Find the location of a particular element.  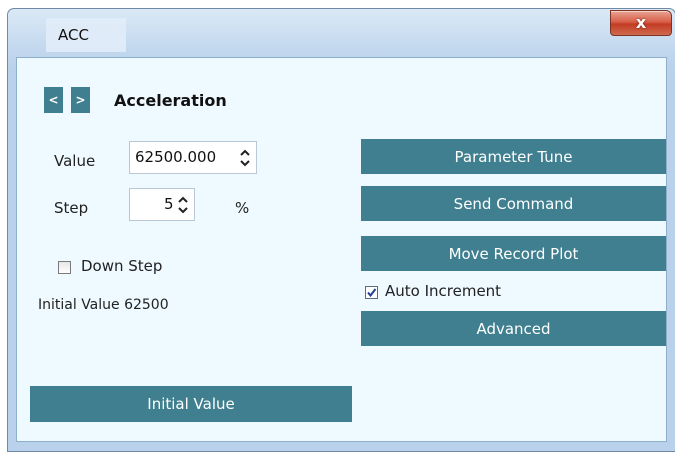

auto-increment-checkbox is located at coordinates (371, 292).